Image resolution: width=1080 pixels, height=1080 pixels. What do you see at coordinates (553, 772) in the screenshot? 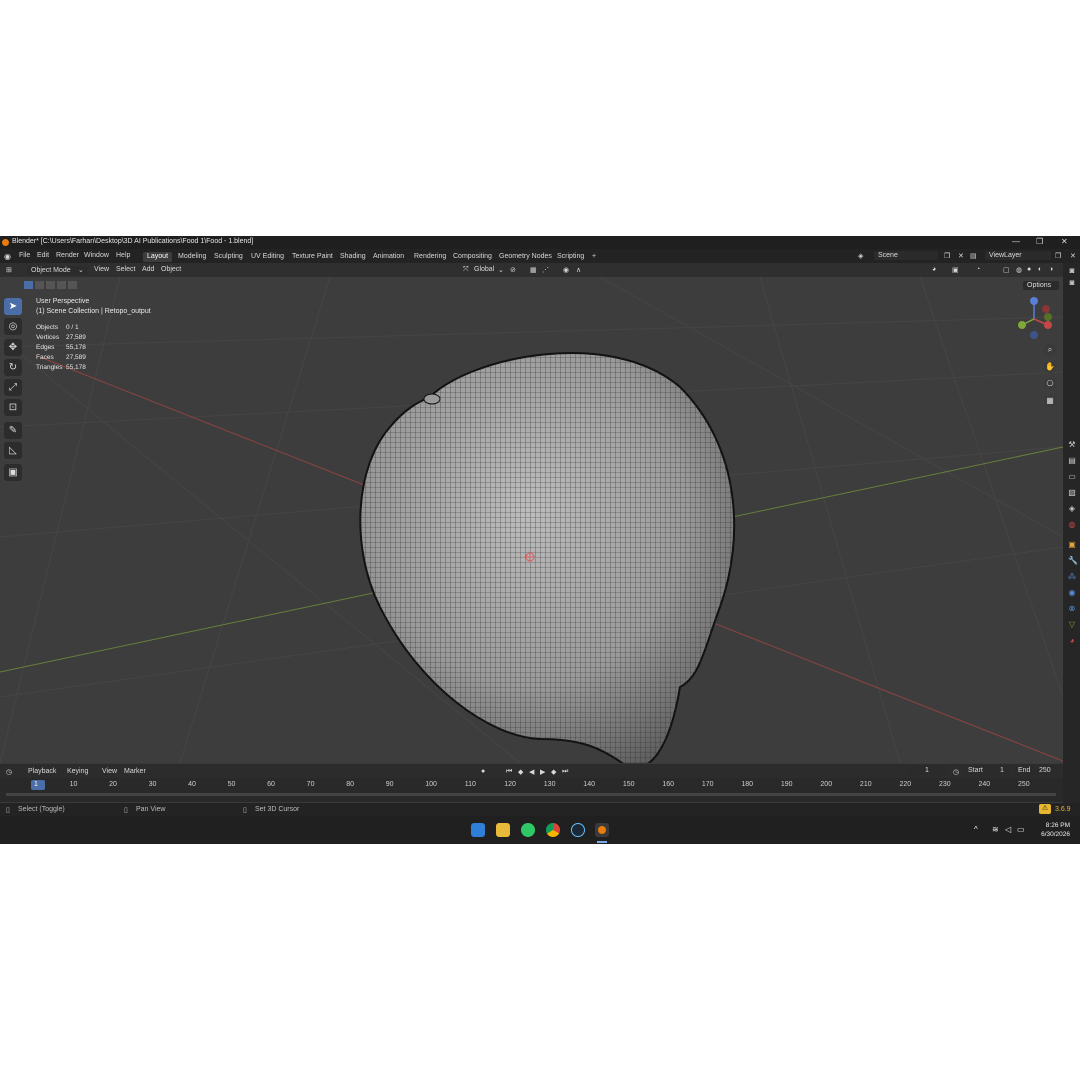
I see `next-key-icon: ◆` at bounding box center [553, 772].